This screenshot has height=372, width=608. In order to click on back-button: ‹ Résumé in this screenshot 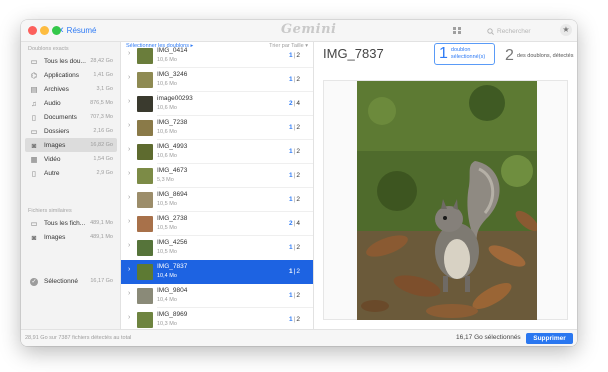, I will do `click(78, 30)`.